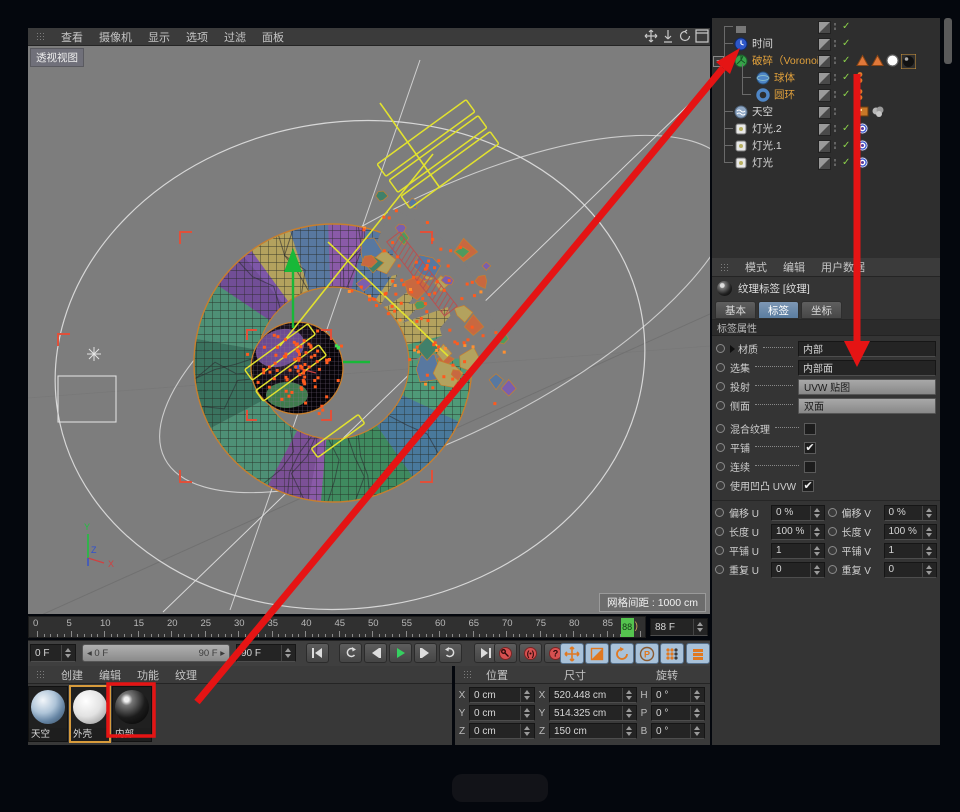  I want to click on viewport-menu-item: 过滤, so click(235, 37).